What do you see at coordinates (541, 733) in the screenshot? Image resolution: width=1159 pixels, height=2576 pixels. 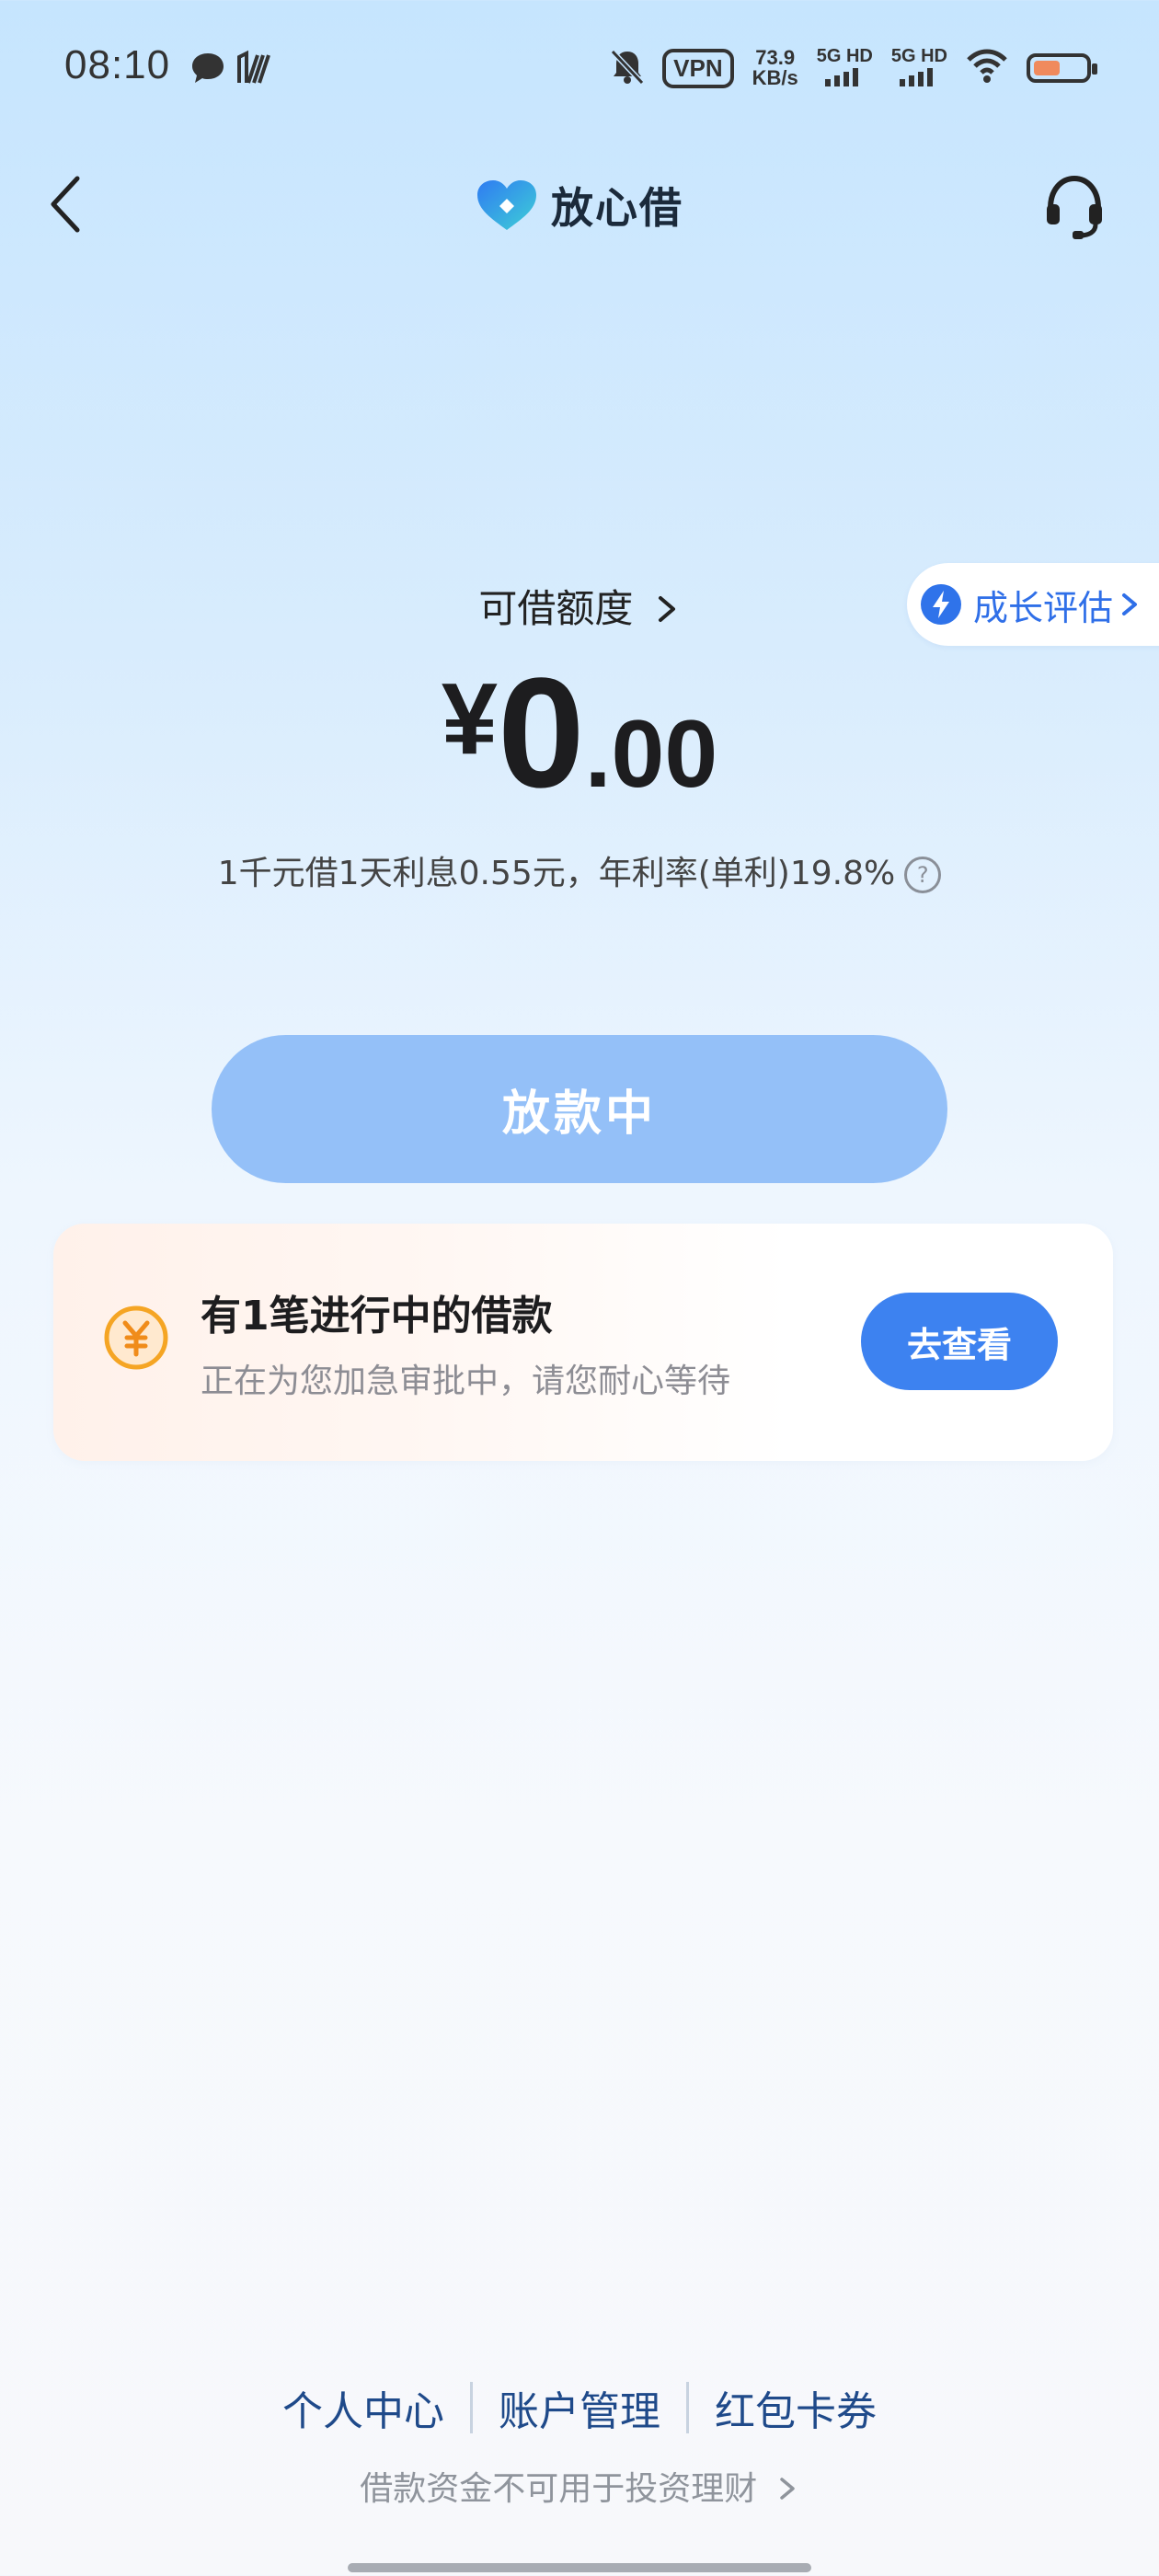 I see `amount-integer: 0` at bounding box center [541, 733].